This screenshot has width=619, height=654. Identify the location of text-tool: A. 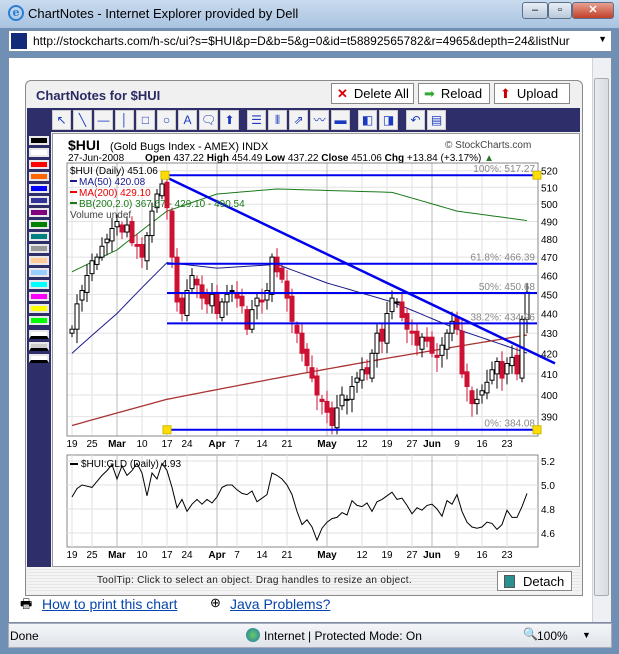
(187, 120).